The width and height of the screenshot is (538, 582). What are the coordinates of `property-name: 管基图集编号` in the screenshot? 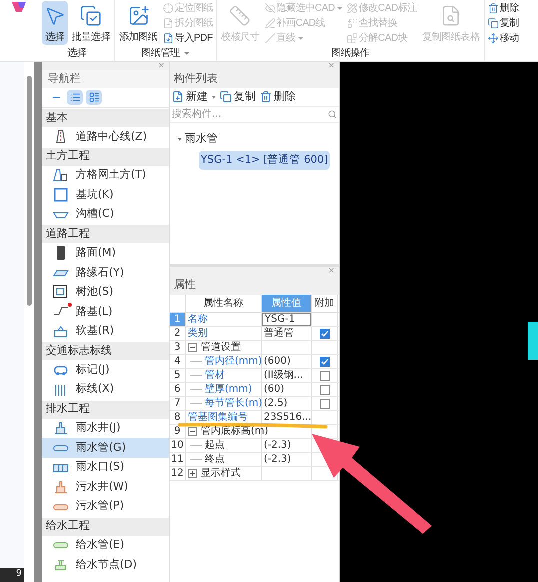 It's located at (218, 418).